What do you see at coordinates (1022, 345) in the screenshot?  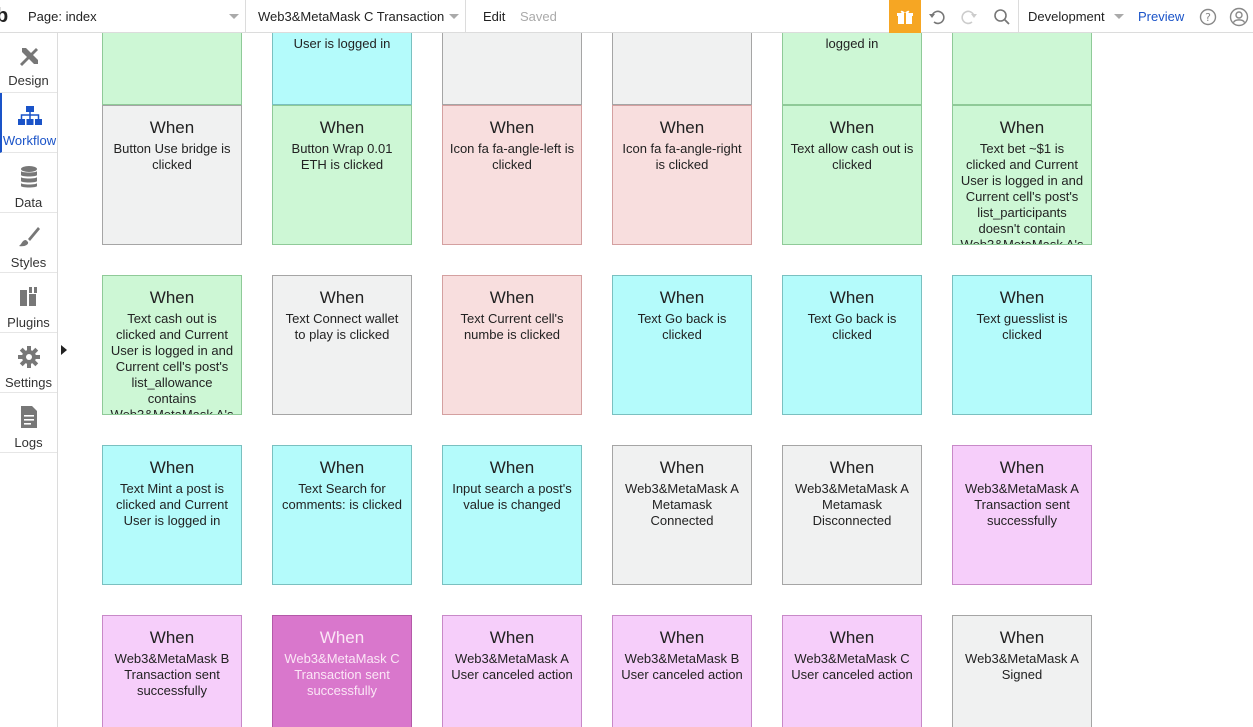 I see `workflow-event-card: When Text guesslist is clicked` at bounding box center [1022, 345].